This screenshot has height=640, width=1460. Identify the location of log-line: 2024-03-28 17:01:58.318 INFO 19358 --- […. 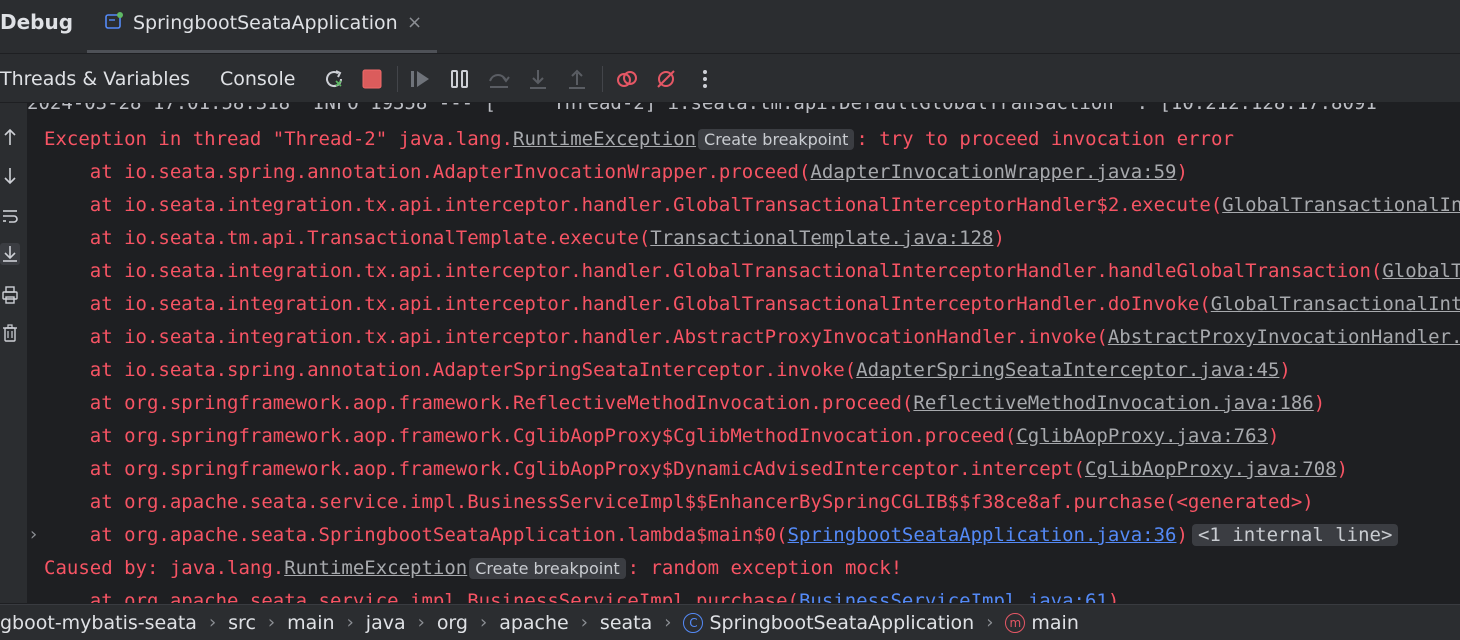
(702, 108).